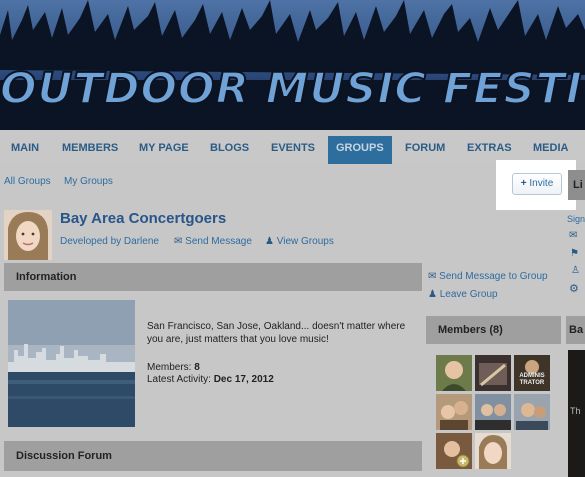 This screenshot has height=477, width=585. I want to click on nav-extras: EXTRAS, so click(489, 147).